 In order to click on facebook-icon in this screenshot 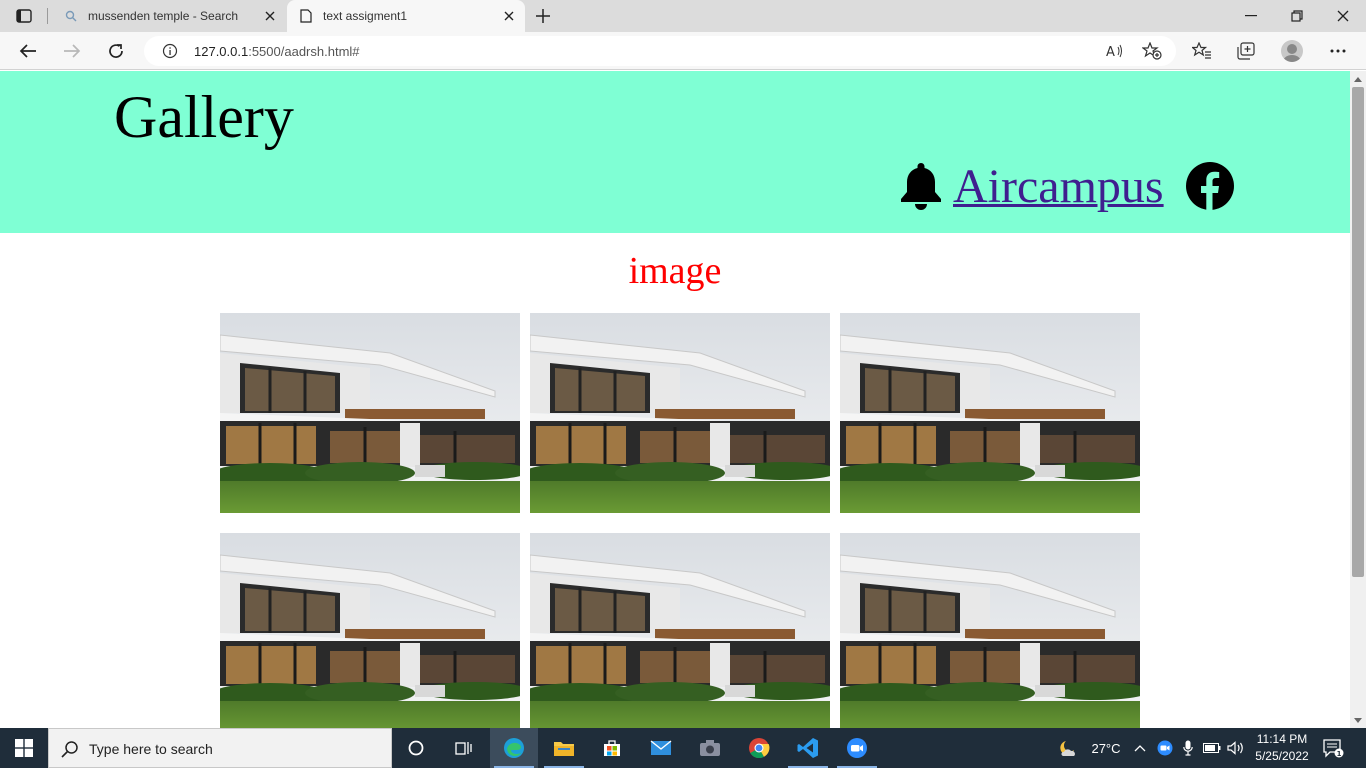, I will do `click(1210, 186)`.